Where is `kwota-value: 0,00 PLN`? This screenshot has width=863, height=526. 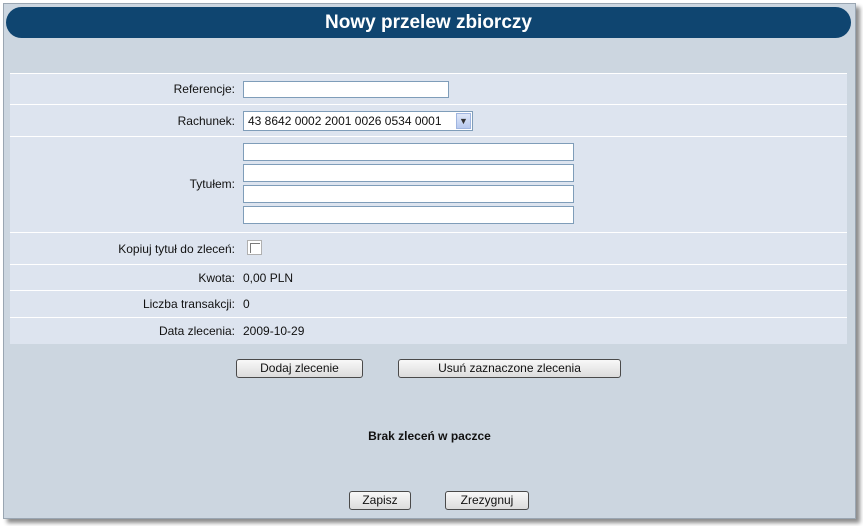
kwota-value: 0,00 PLN is located at coordinates (268, 278).